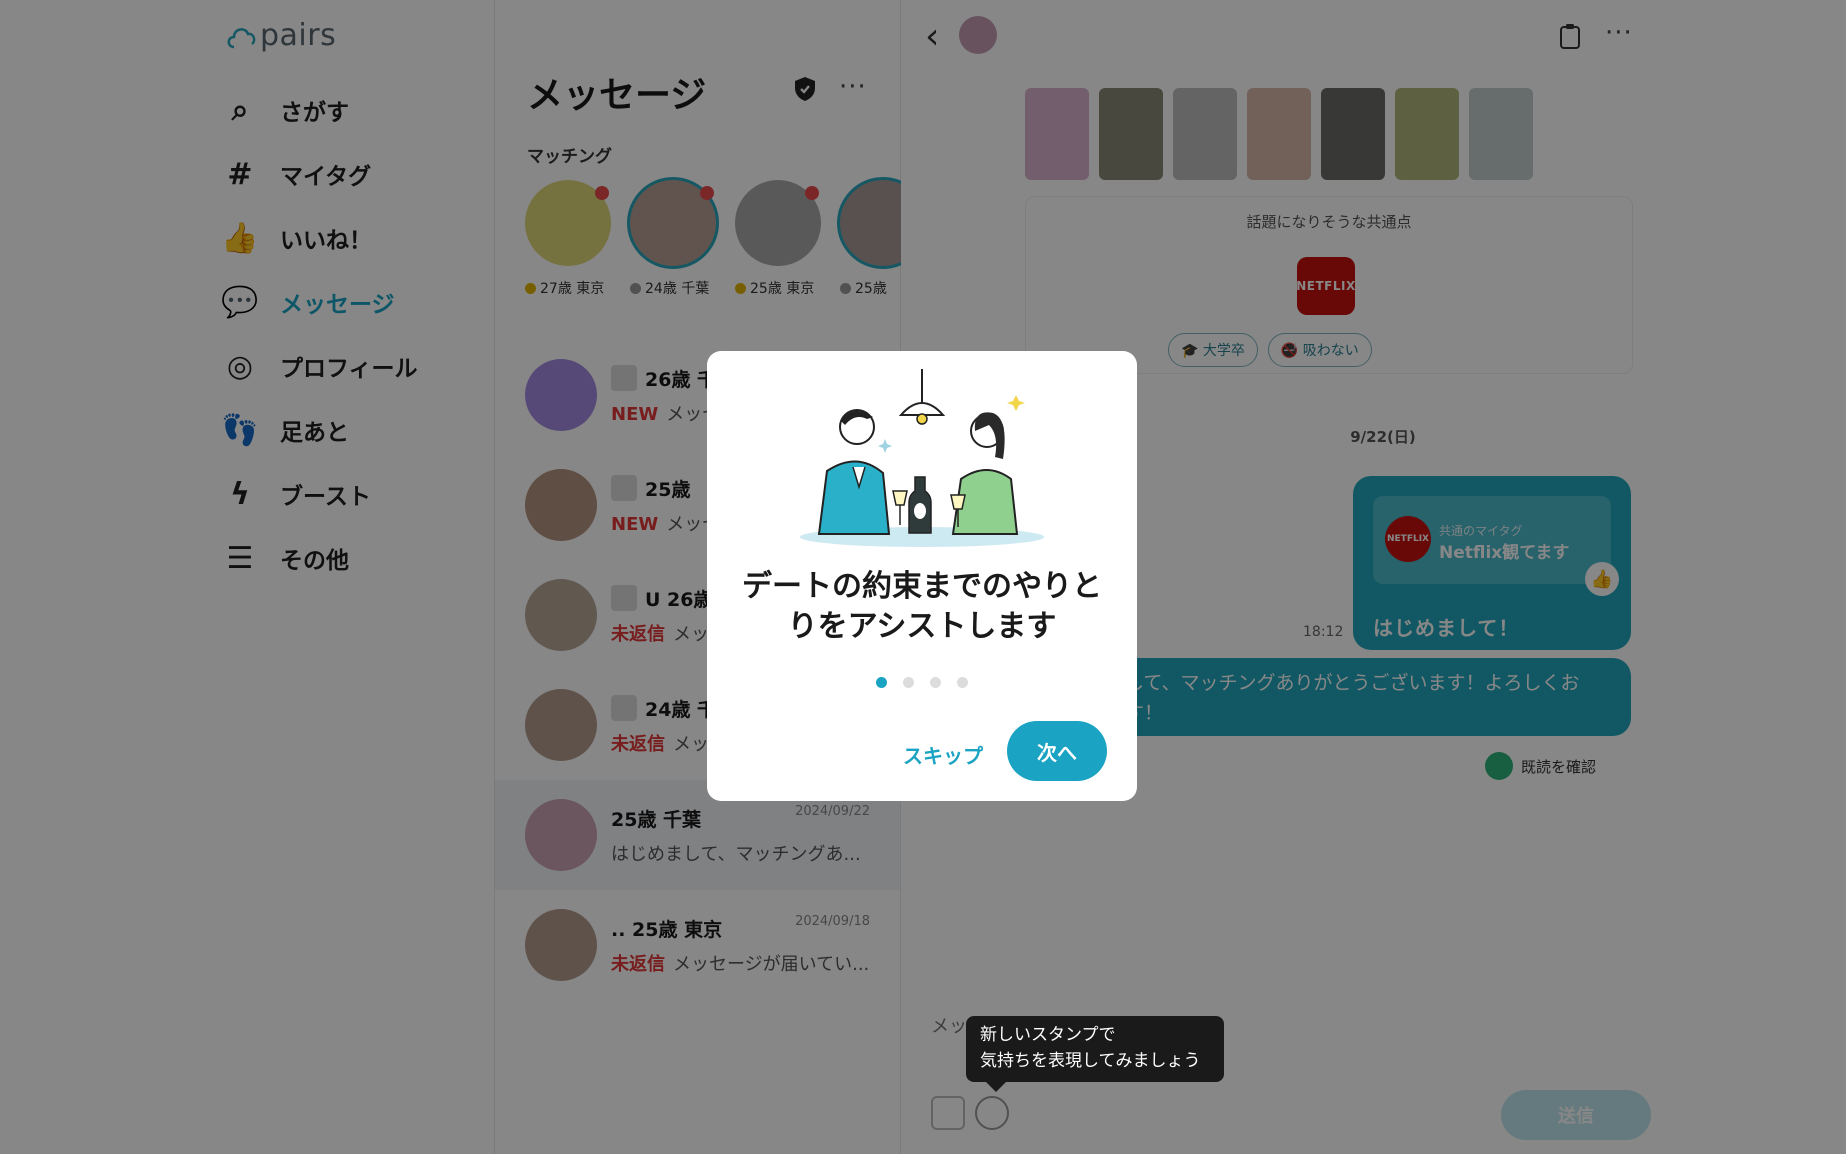  Describe the element at coordinates (1057, 751) in the screenshot. I see `next-button: 次へ` at that location.